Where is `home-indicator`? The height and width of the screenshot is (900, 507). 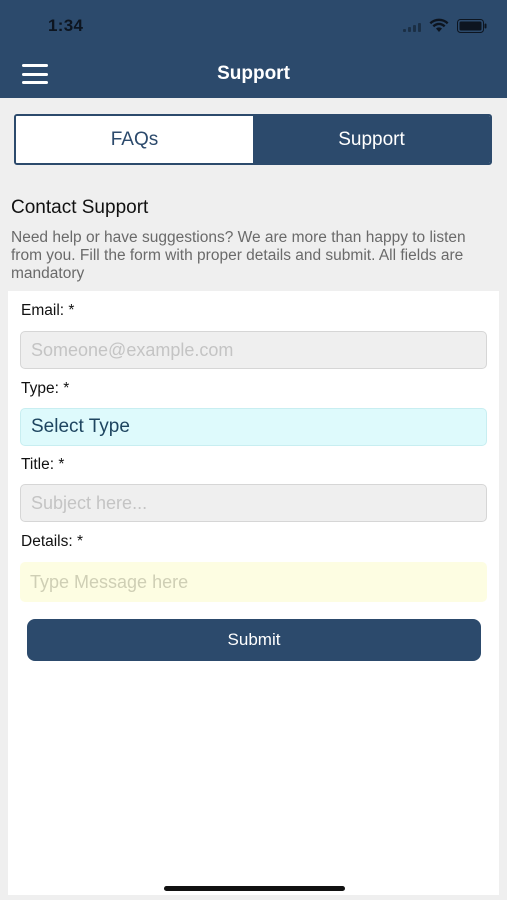
home-indicator is located at coordinates (254, 888).